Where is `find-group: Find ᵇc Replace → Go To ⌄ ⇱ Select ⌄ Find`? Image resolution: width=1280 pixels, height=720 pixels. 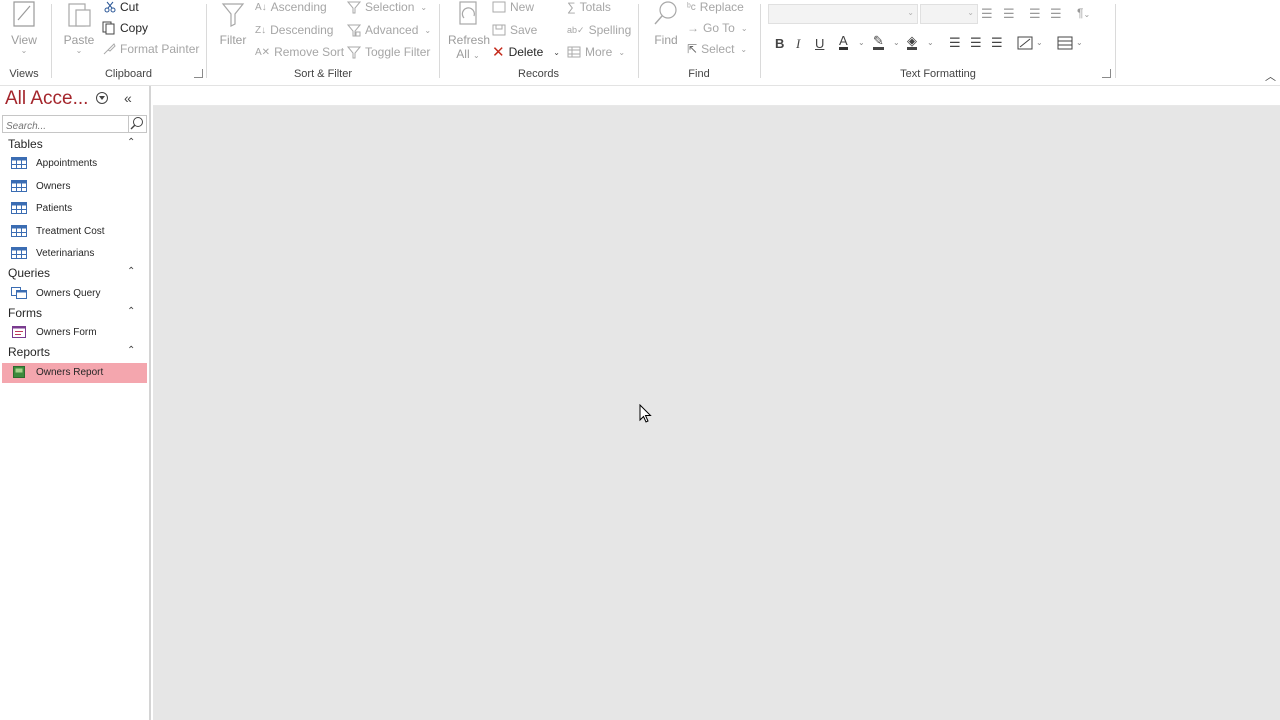 find-group: Find ᵇc Replace → Go To ⌄ ⇱ Select ⌄ Find is located at coordinates (699, 42).